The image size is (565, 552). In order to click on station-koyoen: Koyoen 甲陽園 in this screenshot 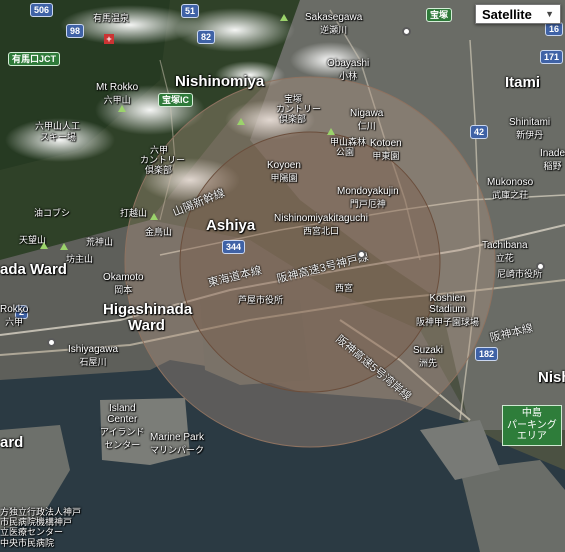, I will do `click(284, 172)`.